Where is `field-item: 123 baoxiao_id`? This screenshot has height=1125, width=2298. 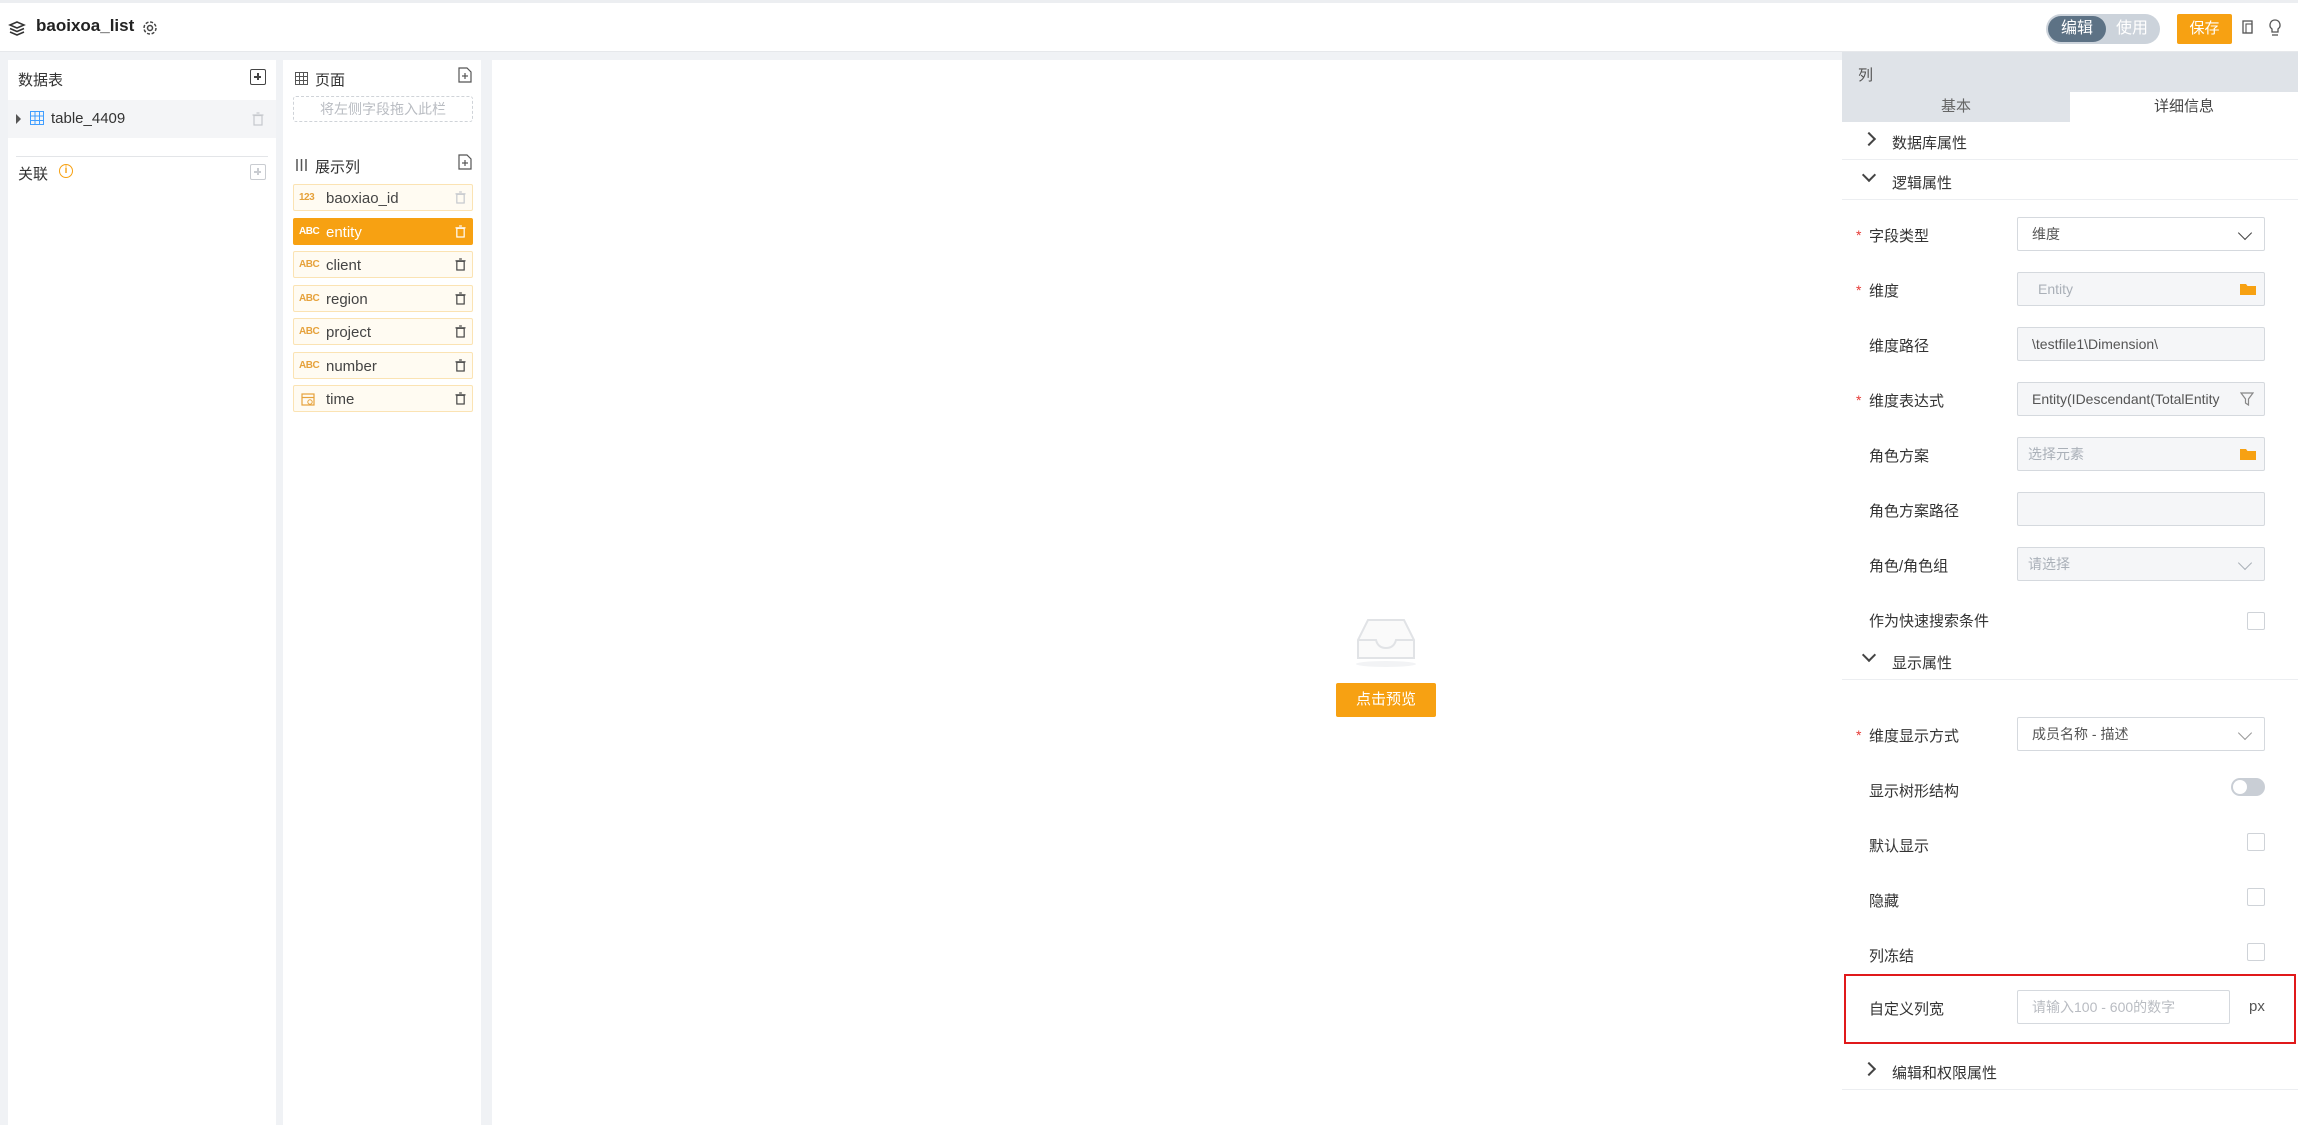
field-item: 123 baoxiao_id is located at coordinates (383, 197).